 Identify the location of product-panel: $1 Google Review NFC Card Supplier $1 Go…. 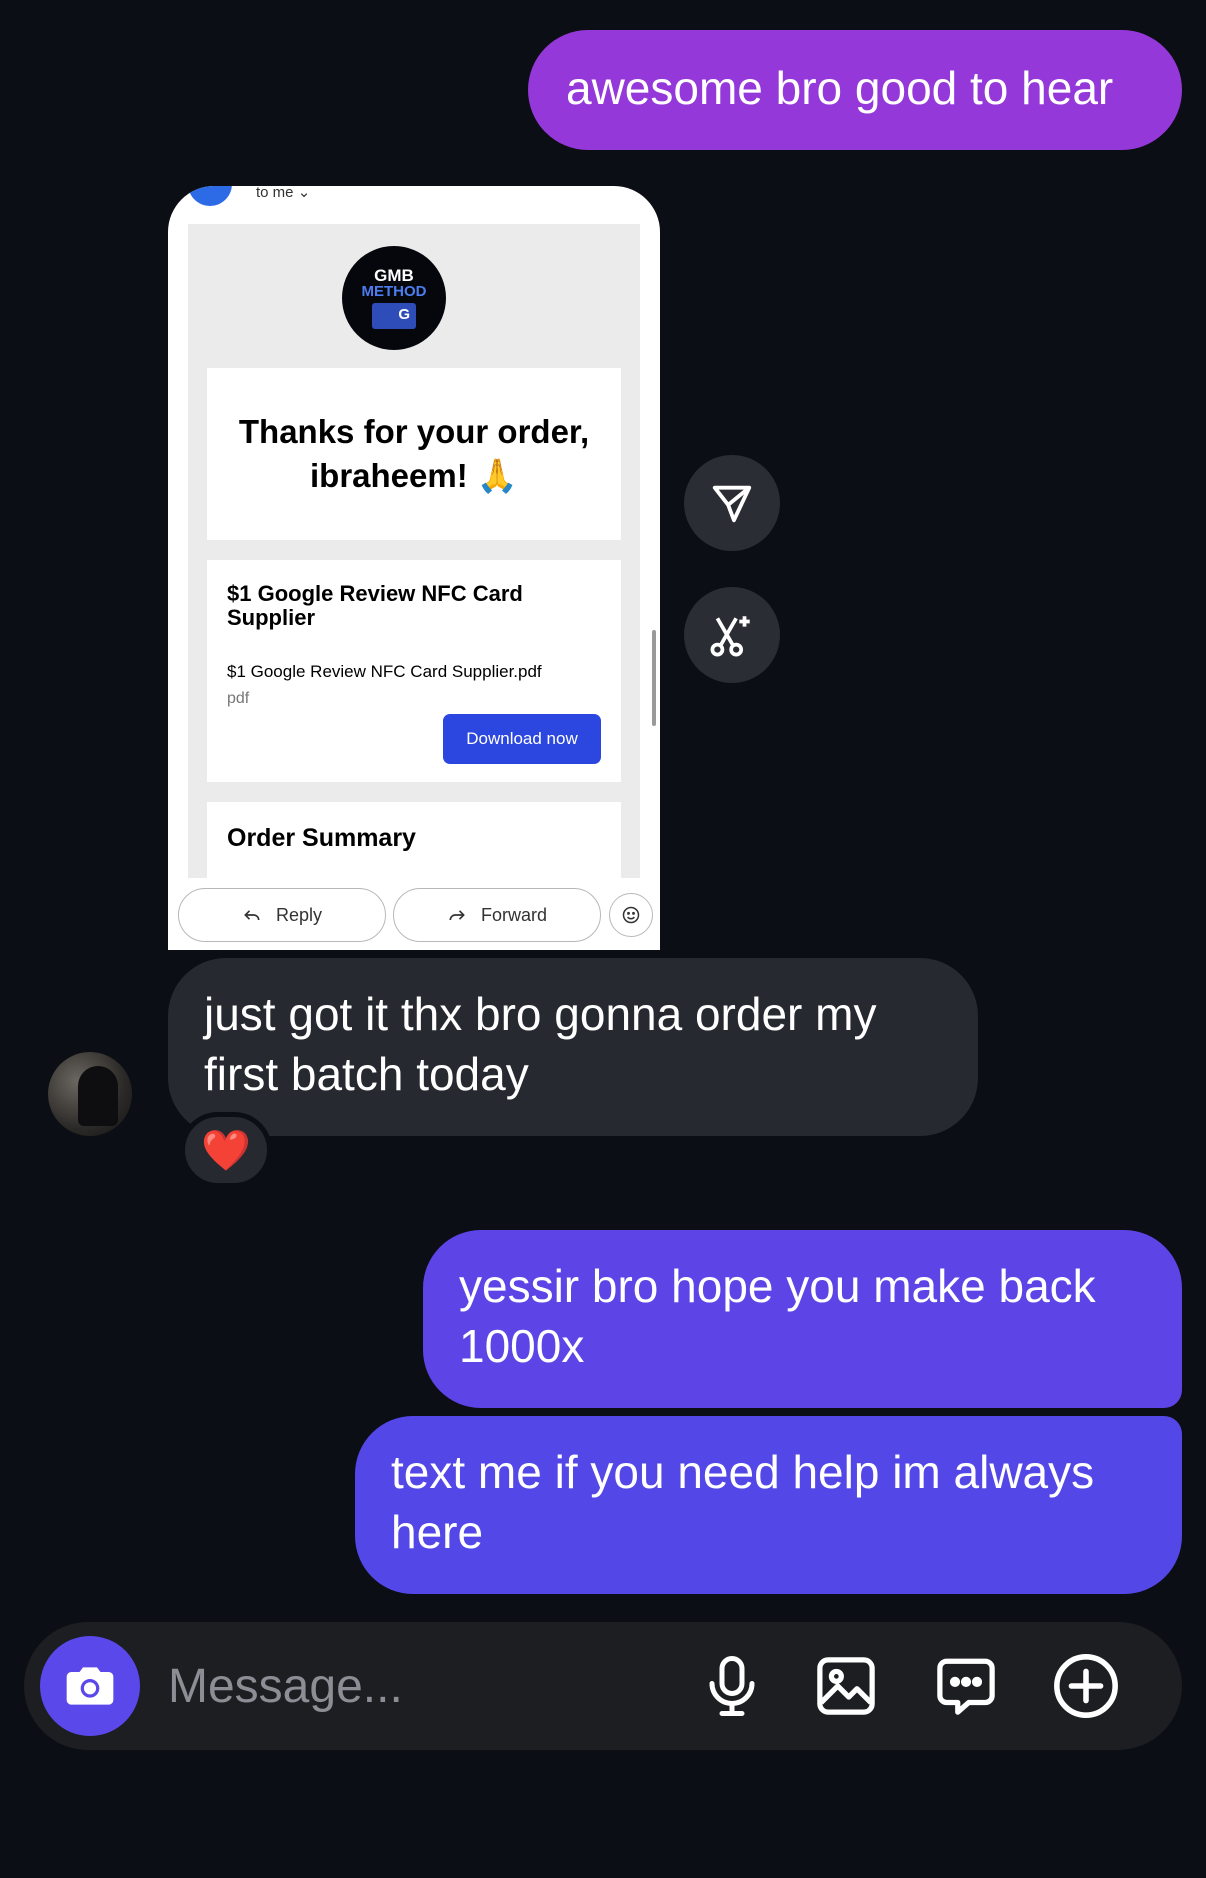
(414, 671).